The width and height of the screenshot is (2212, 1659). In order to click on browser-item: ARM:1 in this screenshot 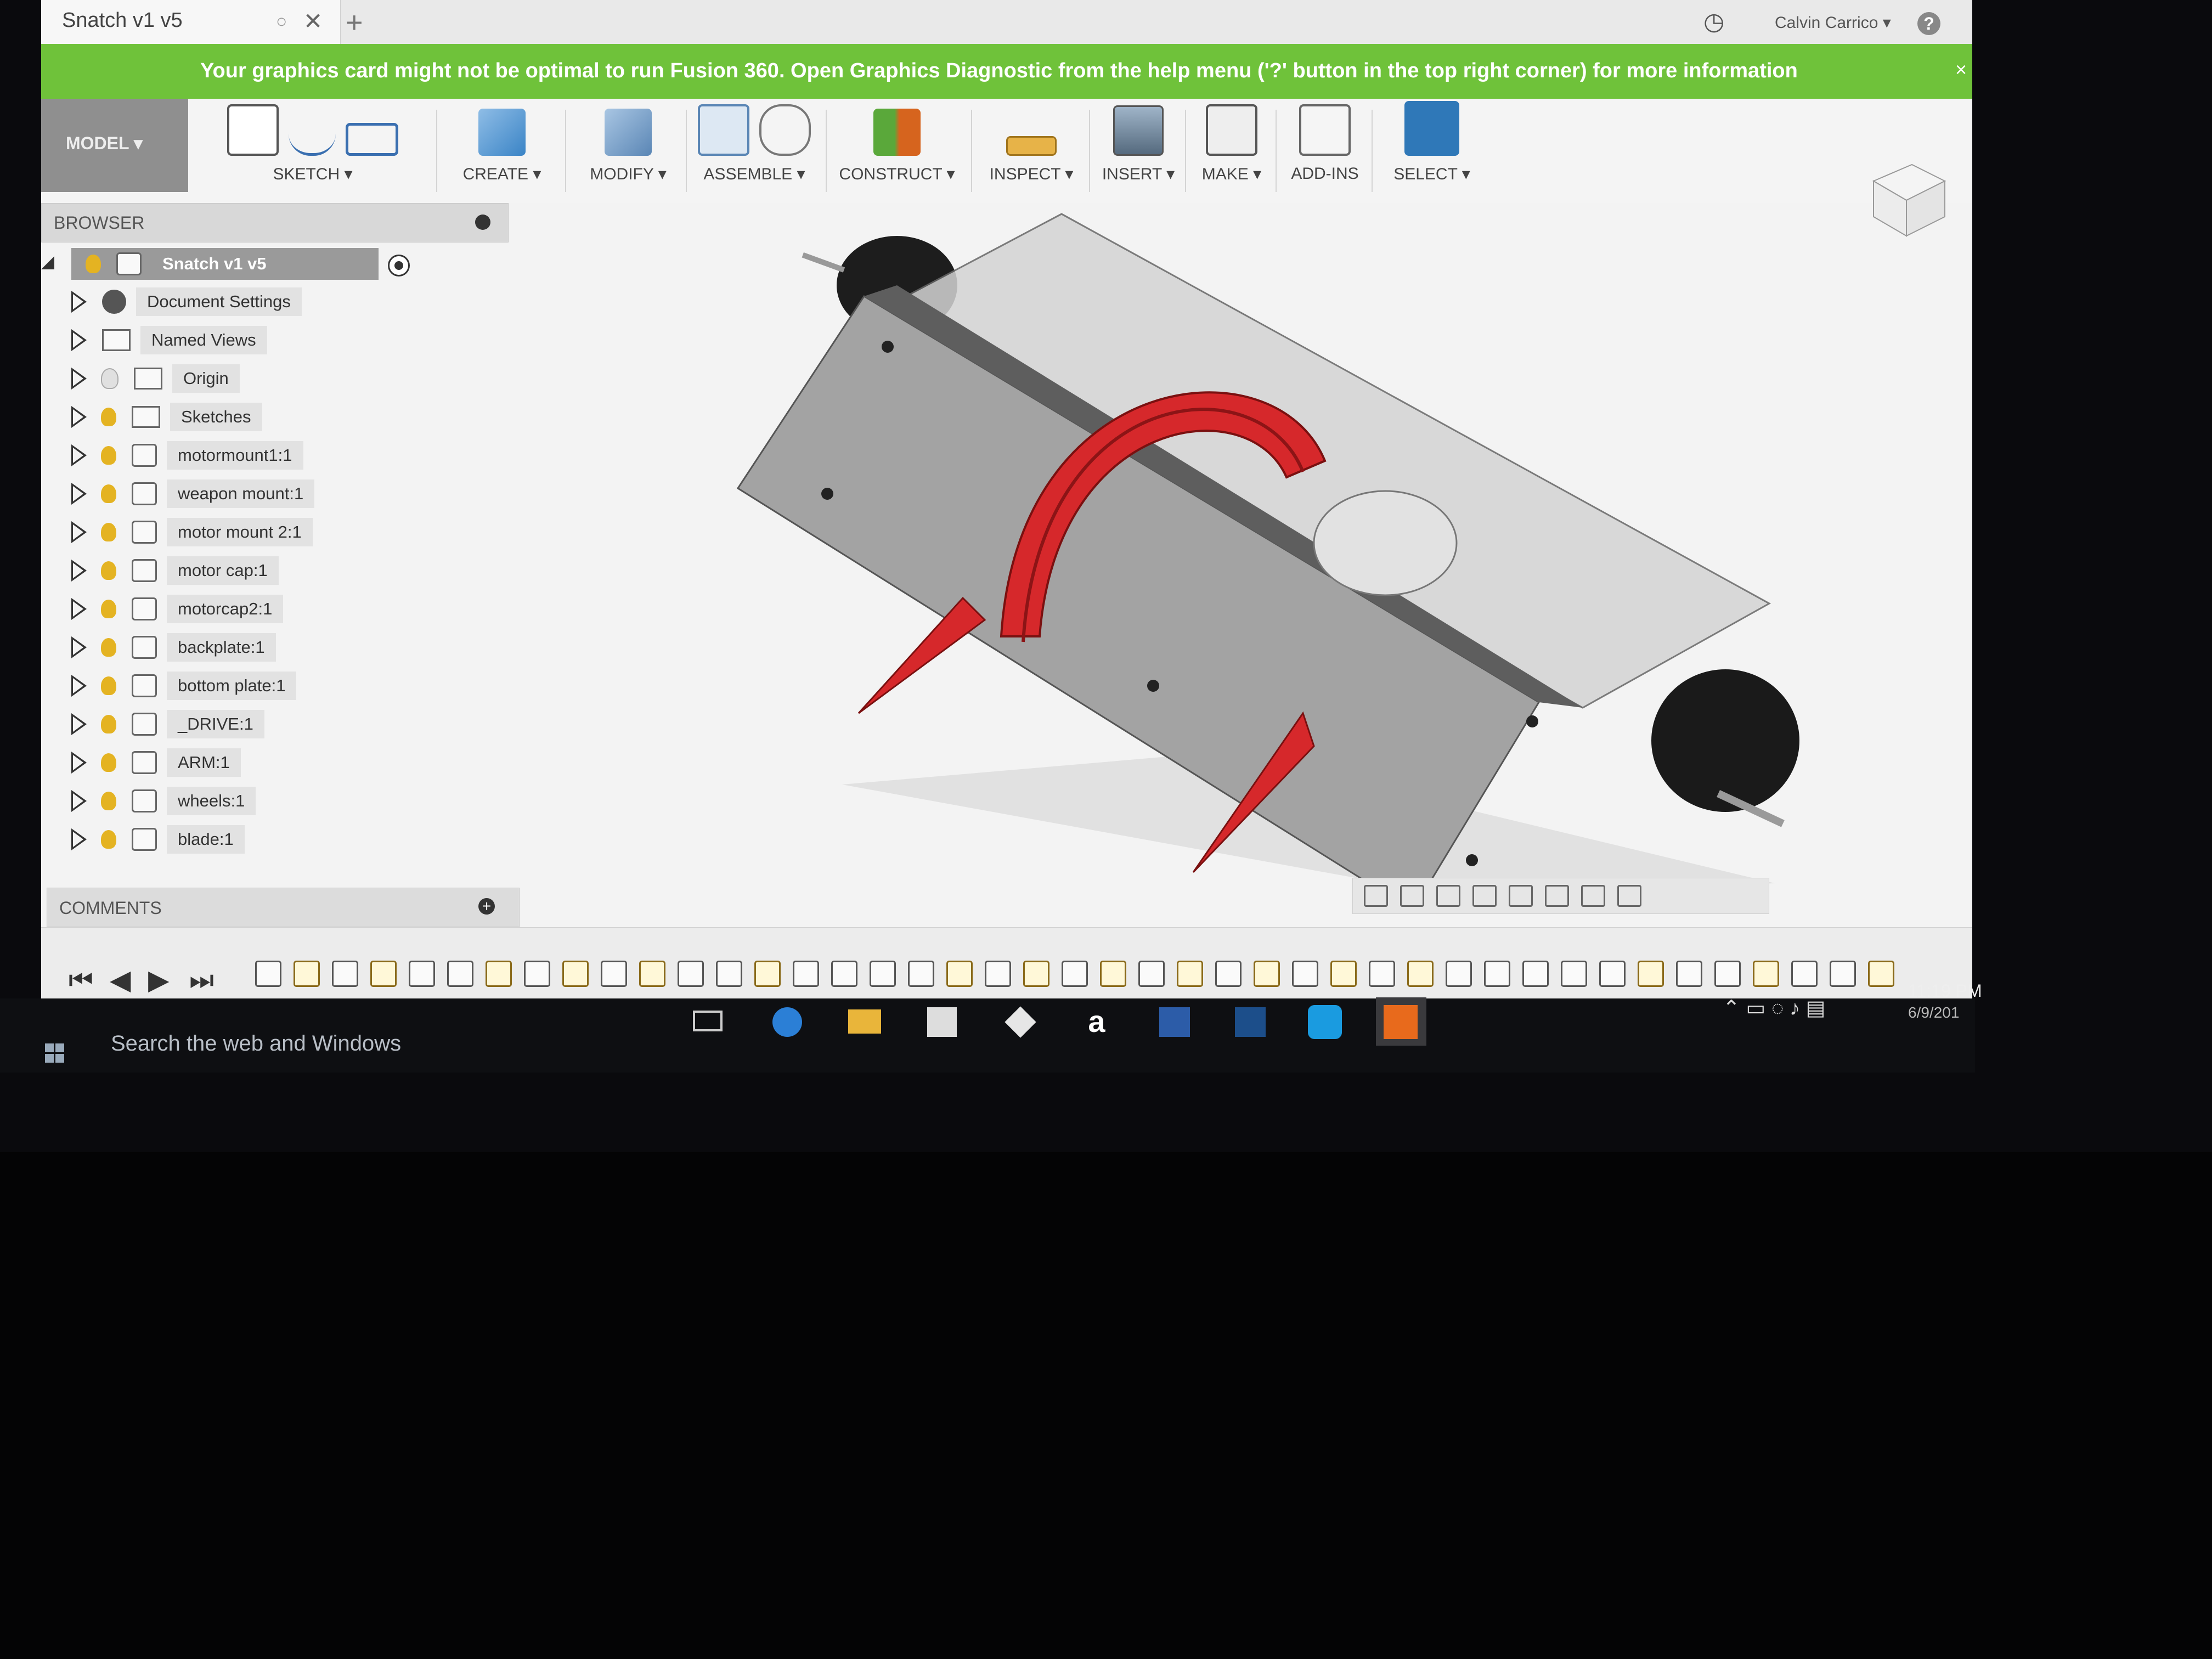, I will do `click(156, 763)`.